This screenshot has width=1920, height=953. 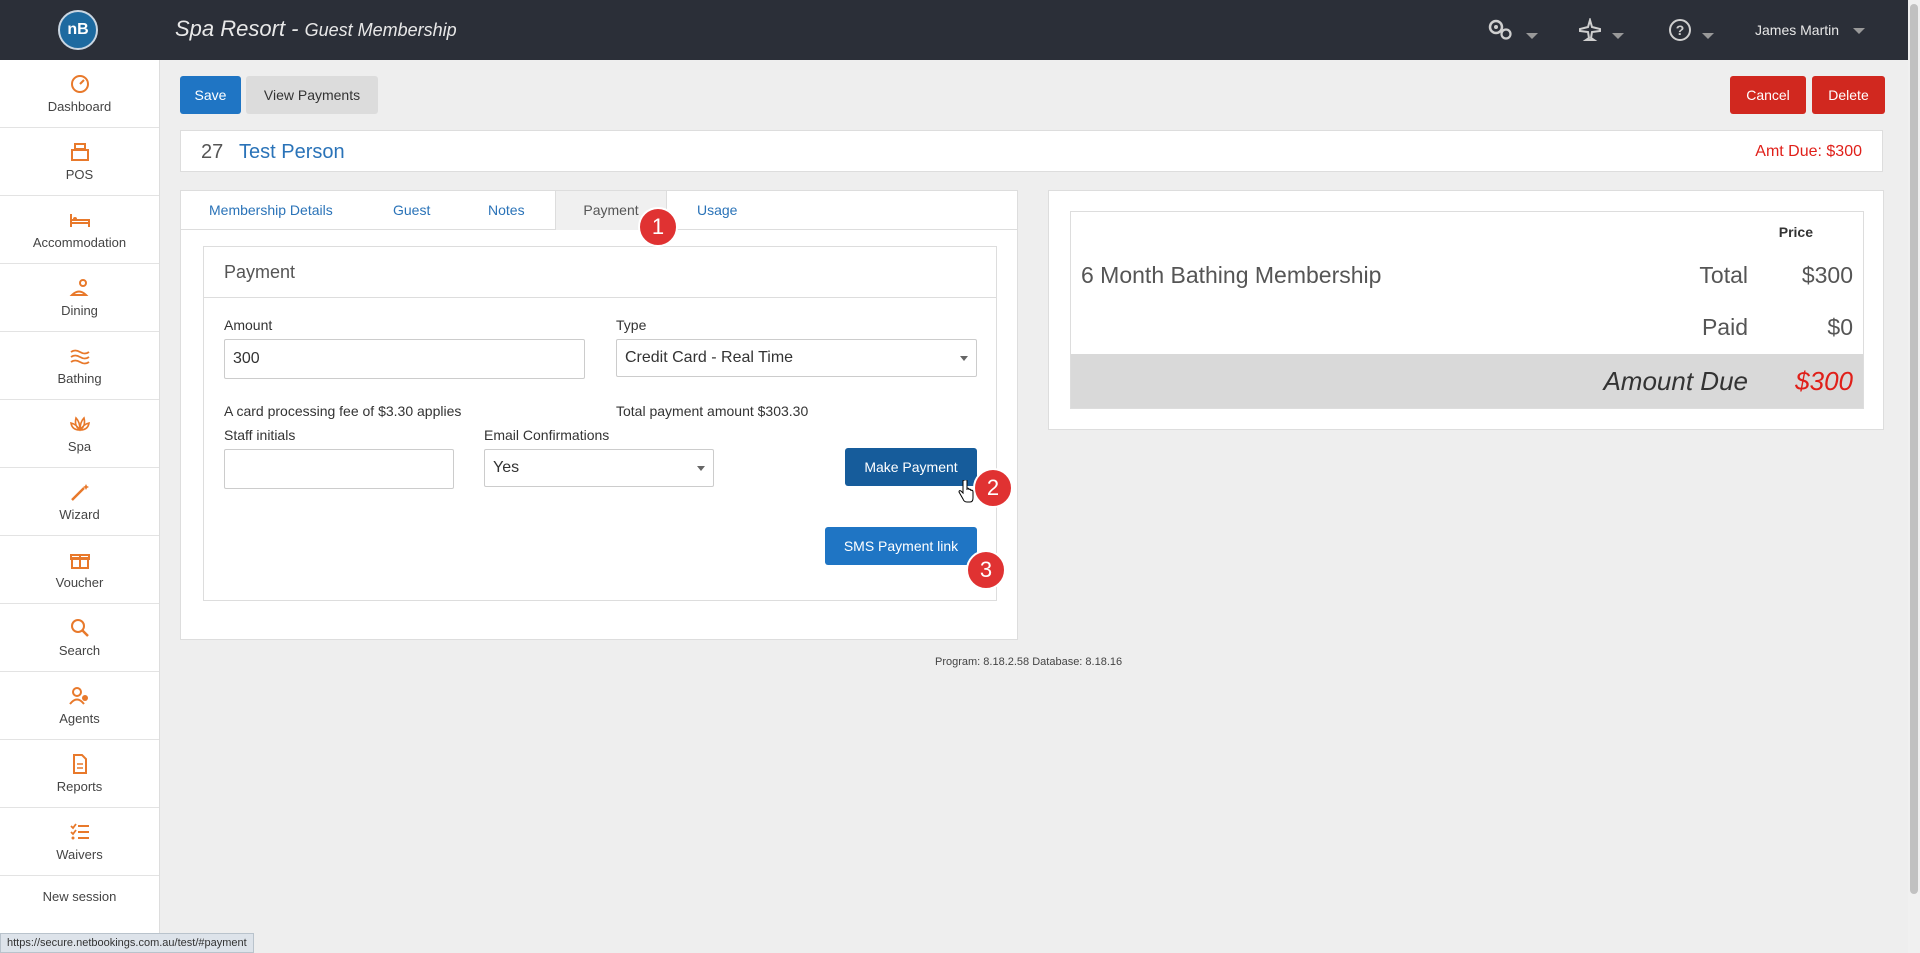 I want to click on guest-name-link: Test Person, so click(x=292, y=152).